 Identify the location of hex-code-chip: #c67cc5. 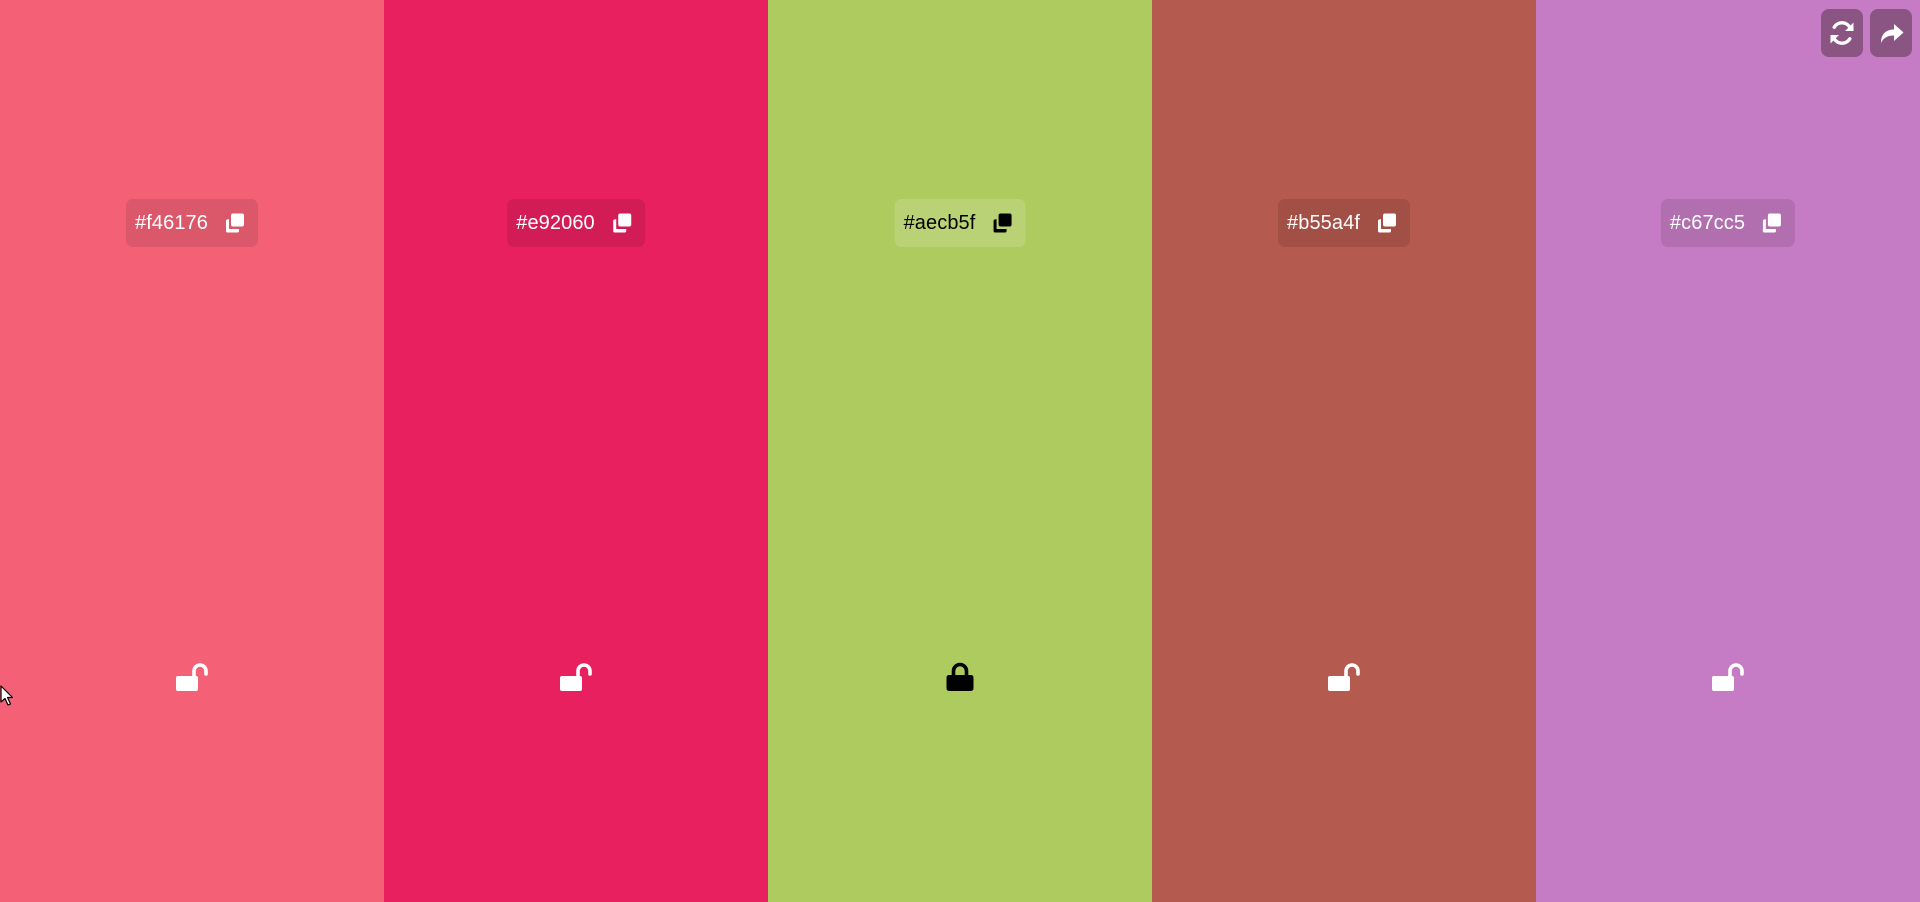
(1728, 223).